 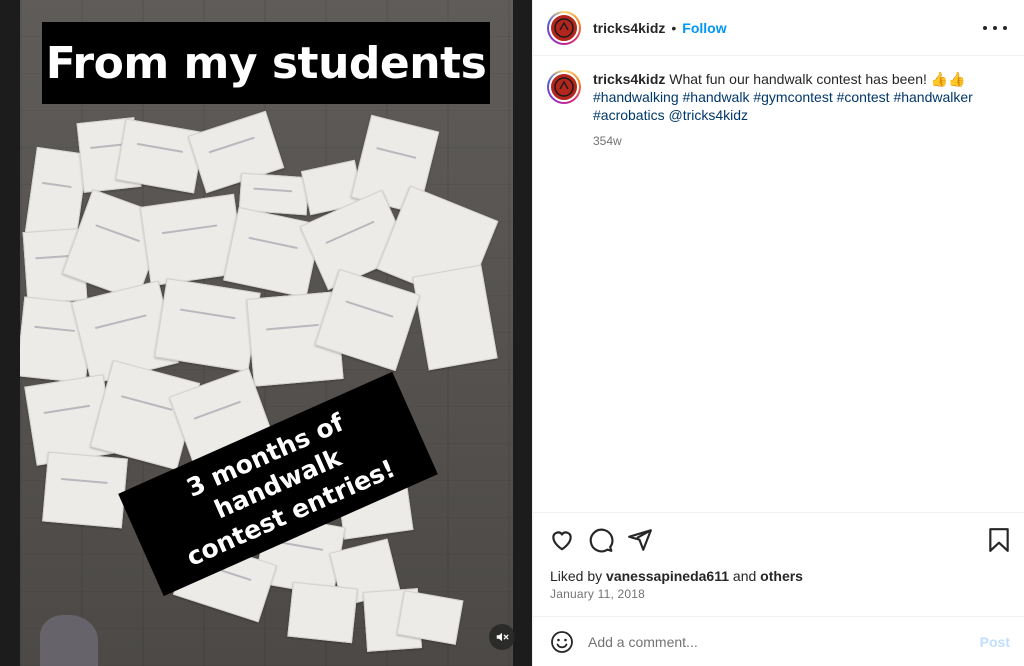 I want to click on more-options-icon, so click(x=995, y=28).